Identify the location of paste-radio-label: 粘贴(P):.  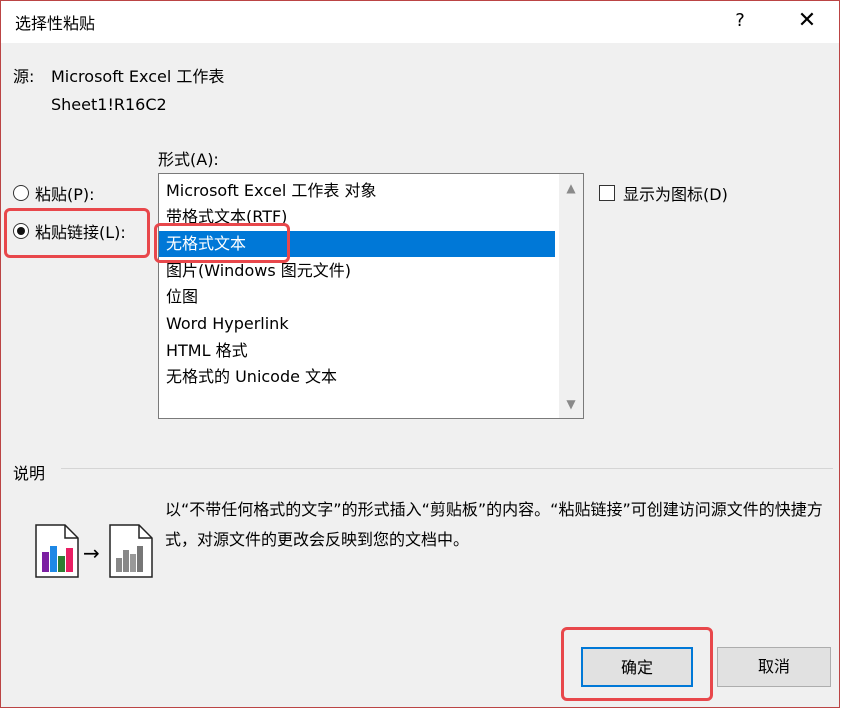
(65, 194).